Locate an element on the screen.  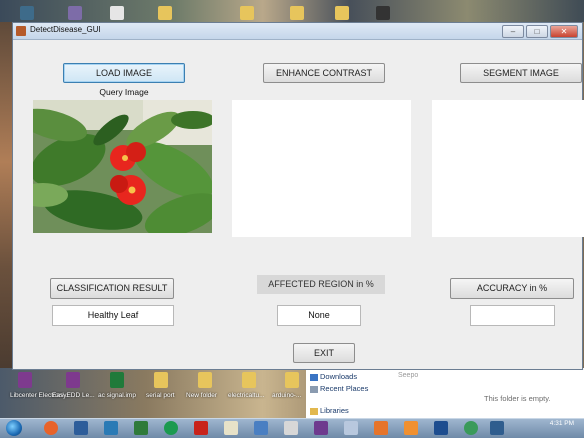
folder-empty-message: This folder is empty. is located at coordinates (517, 398).